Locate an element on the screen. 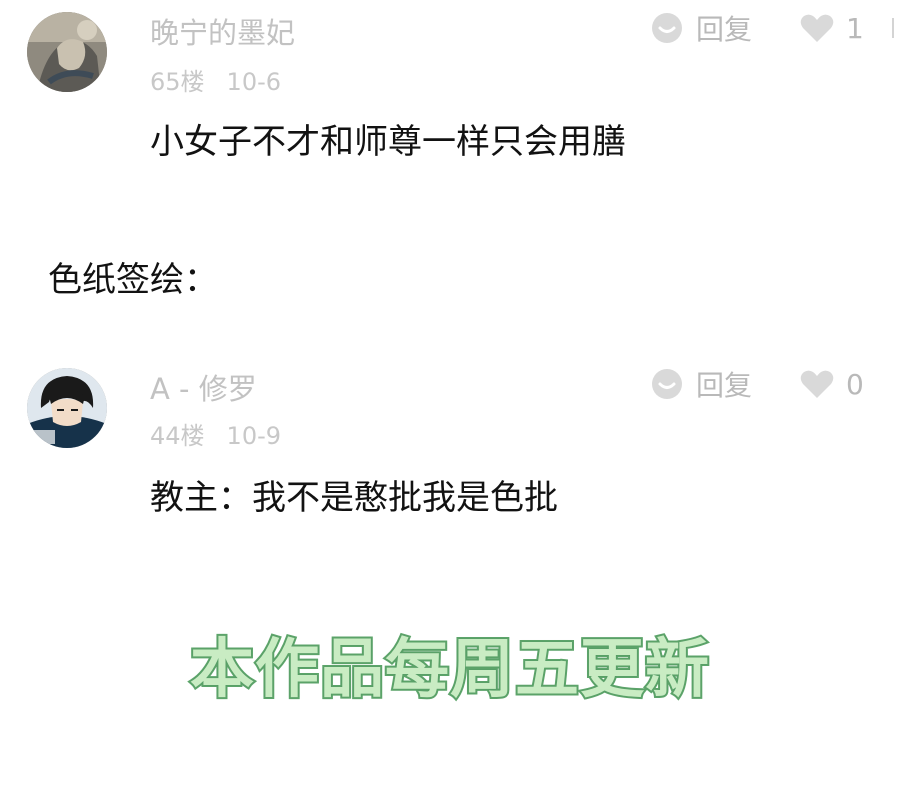  section-label: 色纸签绘： is located at coordinates (133, 280).